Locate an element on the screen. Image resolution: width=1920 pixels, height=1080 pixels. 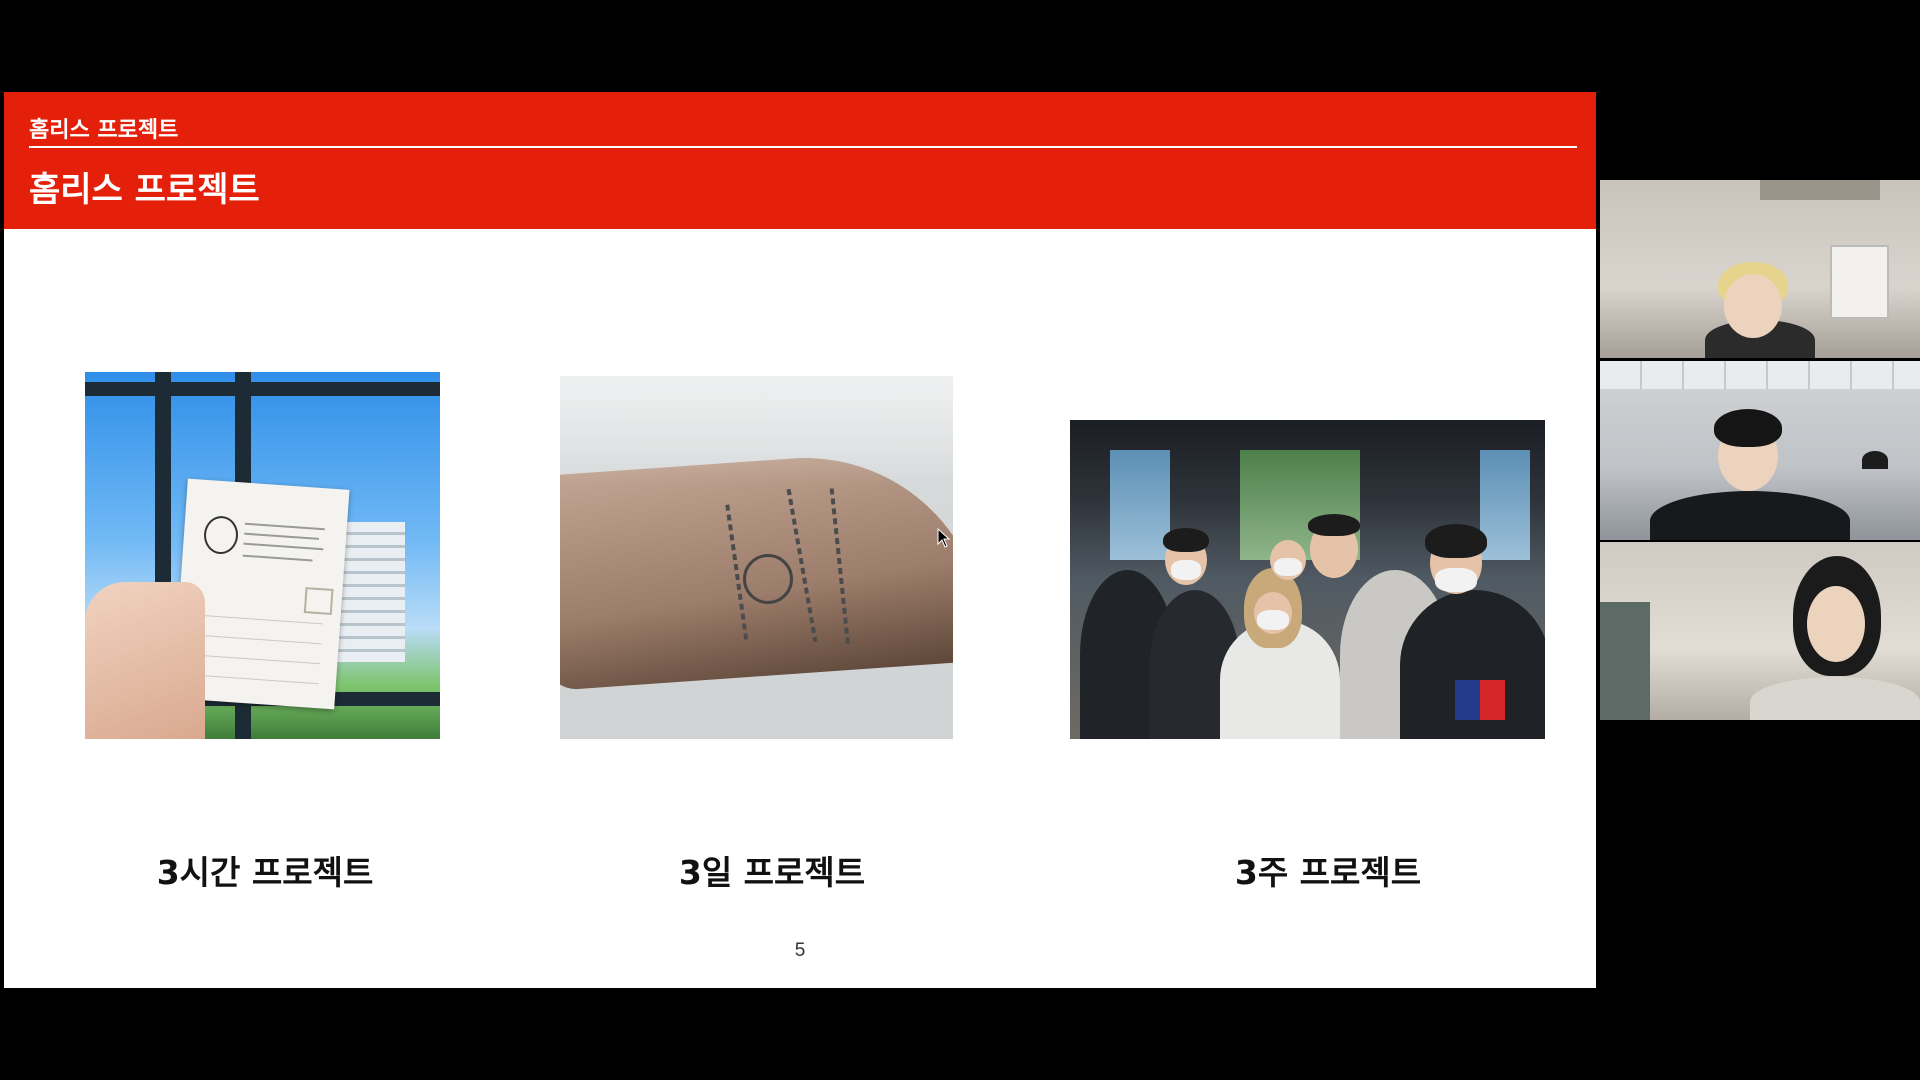
sky-glare is located at coordinates (756, 557).